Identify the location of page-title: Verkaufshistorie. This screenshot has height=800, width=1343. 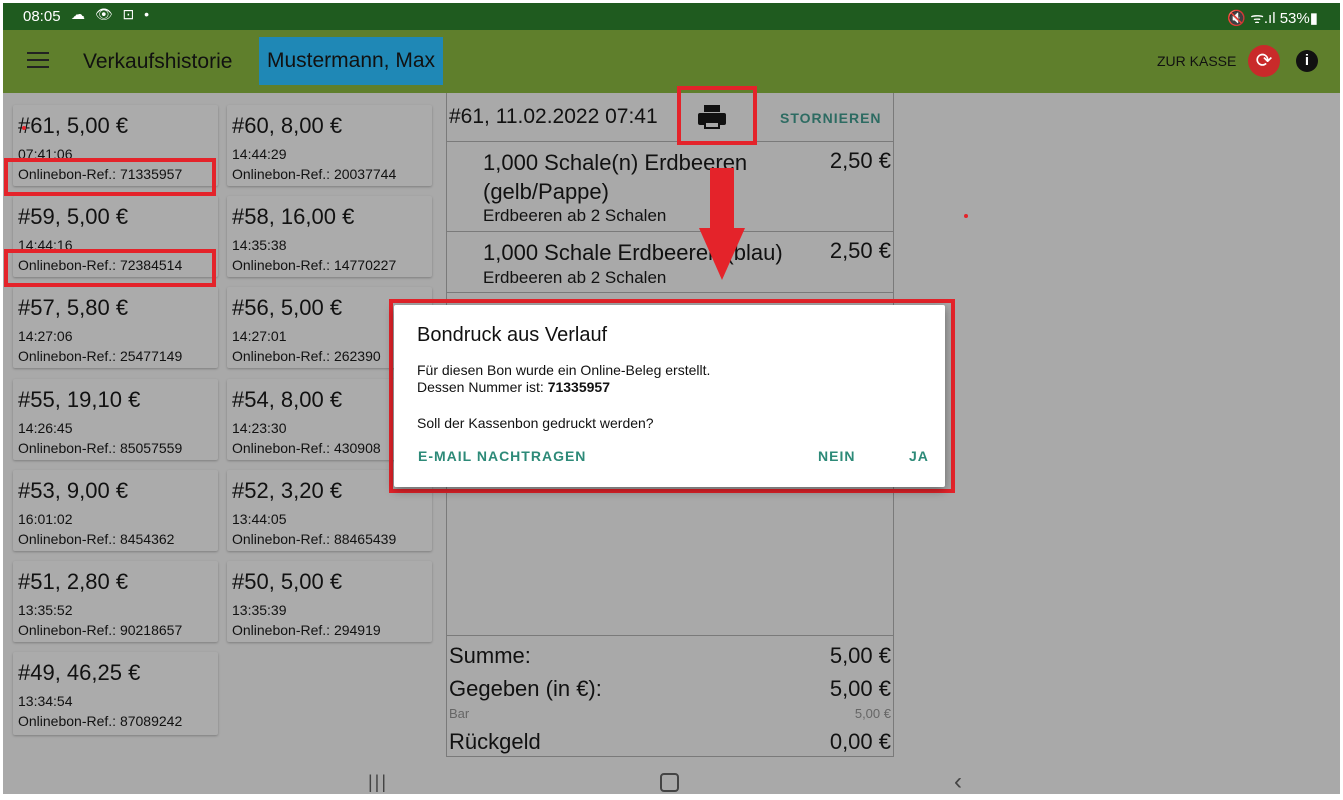
(158, 61).